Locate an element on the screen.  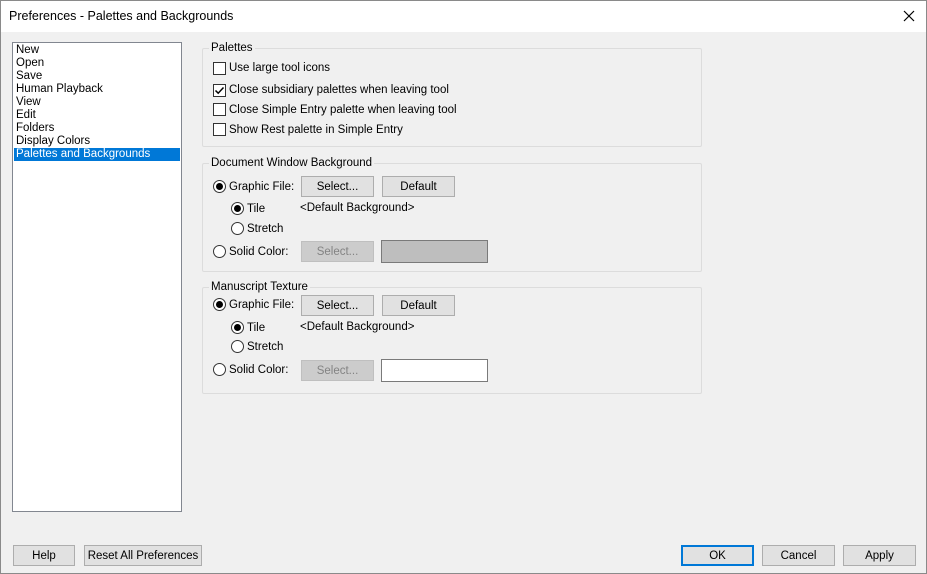
palettes-group-label: Palettes is located at coordinates (232, 48).